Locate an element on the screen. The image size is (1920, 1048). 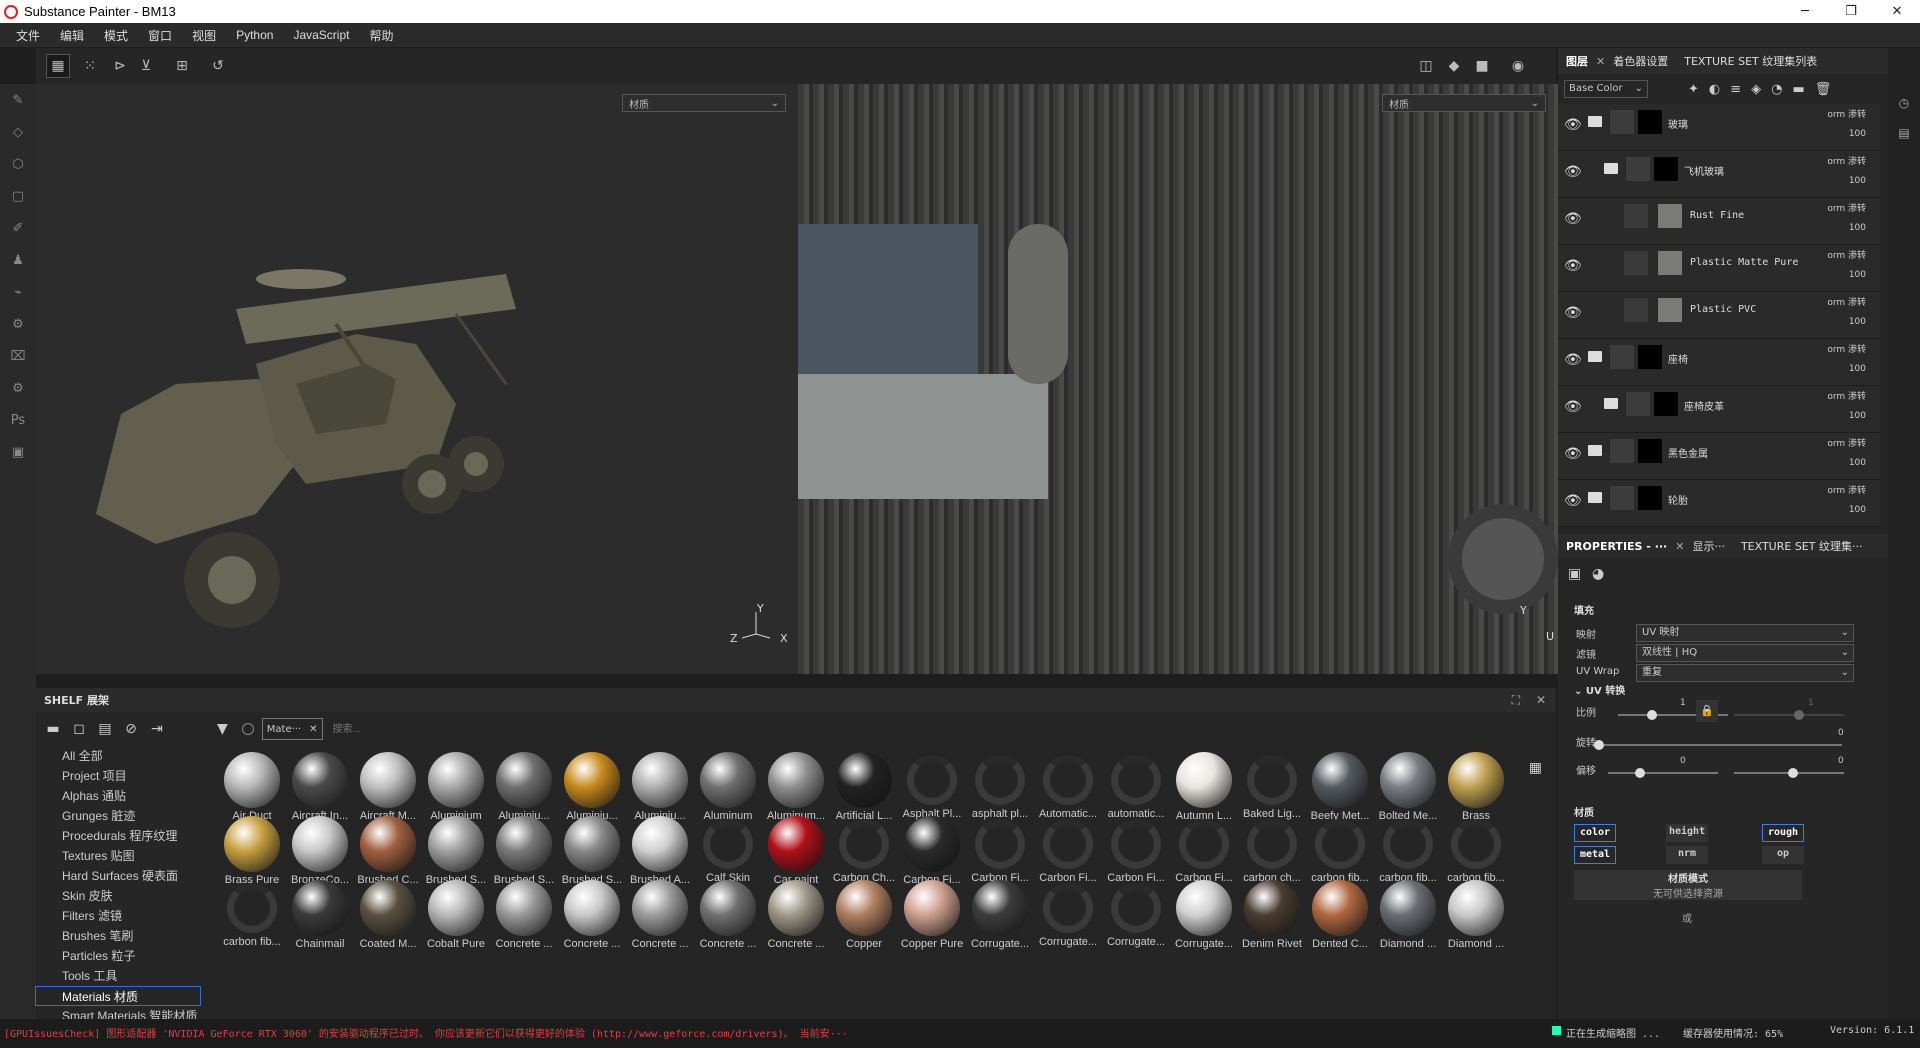
wrap-dropdown: 重复 ⌄ is located at coordinates (1745, 673).